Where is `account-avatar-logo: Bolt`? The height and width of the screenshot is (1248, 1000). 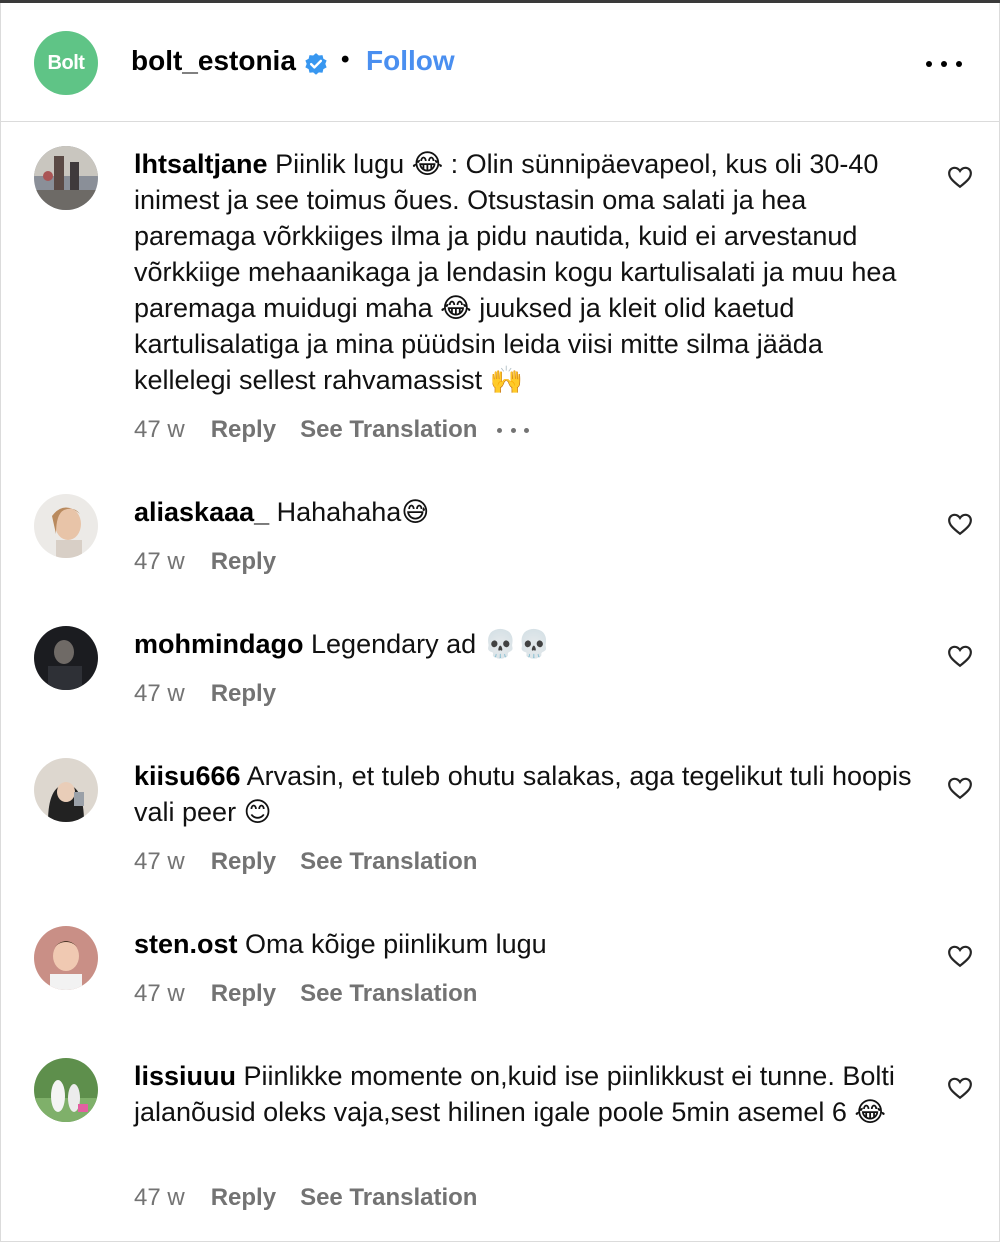
account-avatar-logo: Bolt is located at coordinates (66, 63).